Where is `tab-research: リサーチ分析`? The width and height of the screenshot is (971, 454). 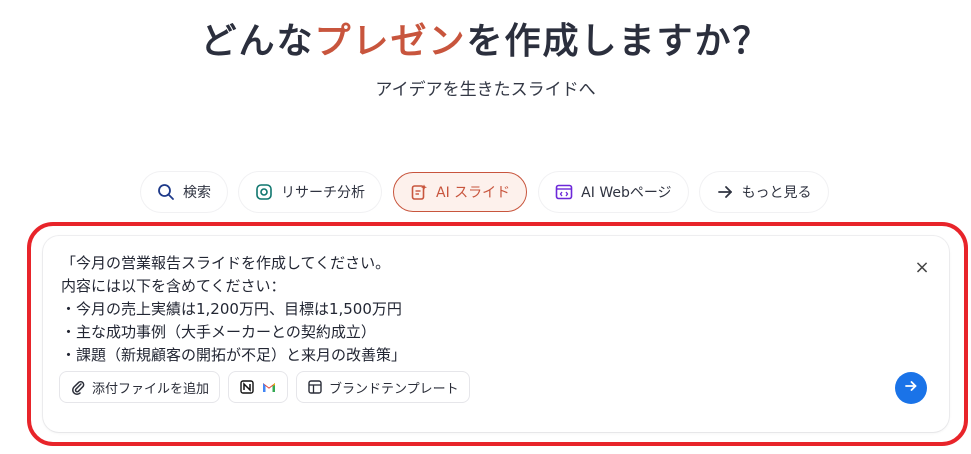 tab-research: リサーチ分析 is located at coordinates (310, 192).